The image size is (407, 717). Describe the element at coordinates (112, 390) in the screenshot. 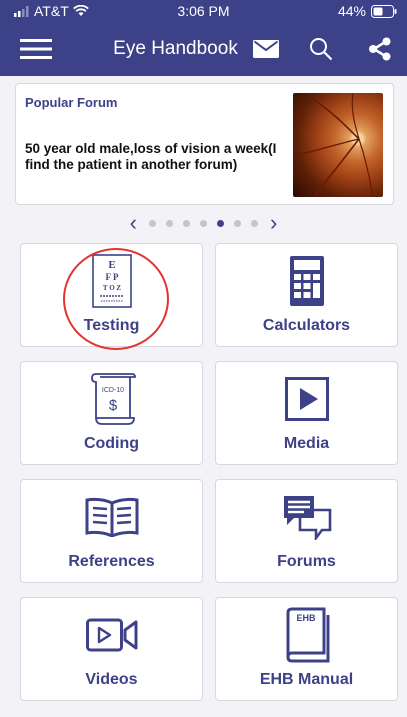

I see `icd10-text: ICD-10` at that location.